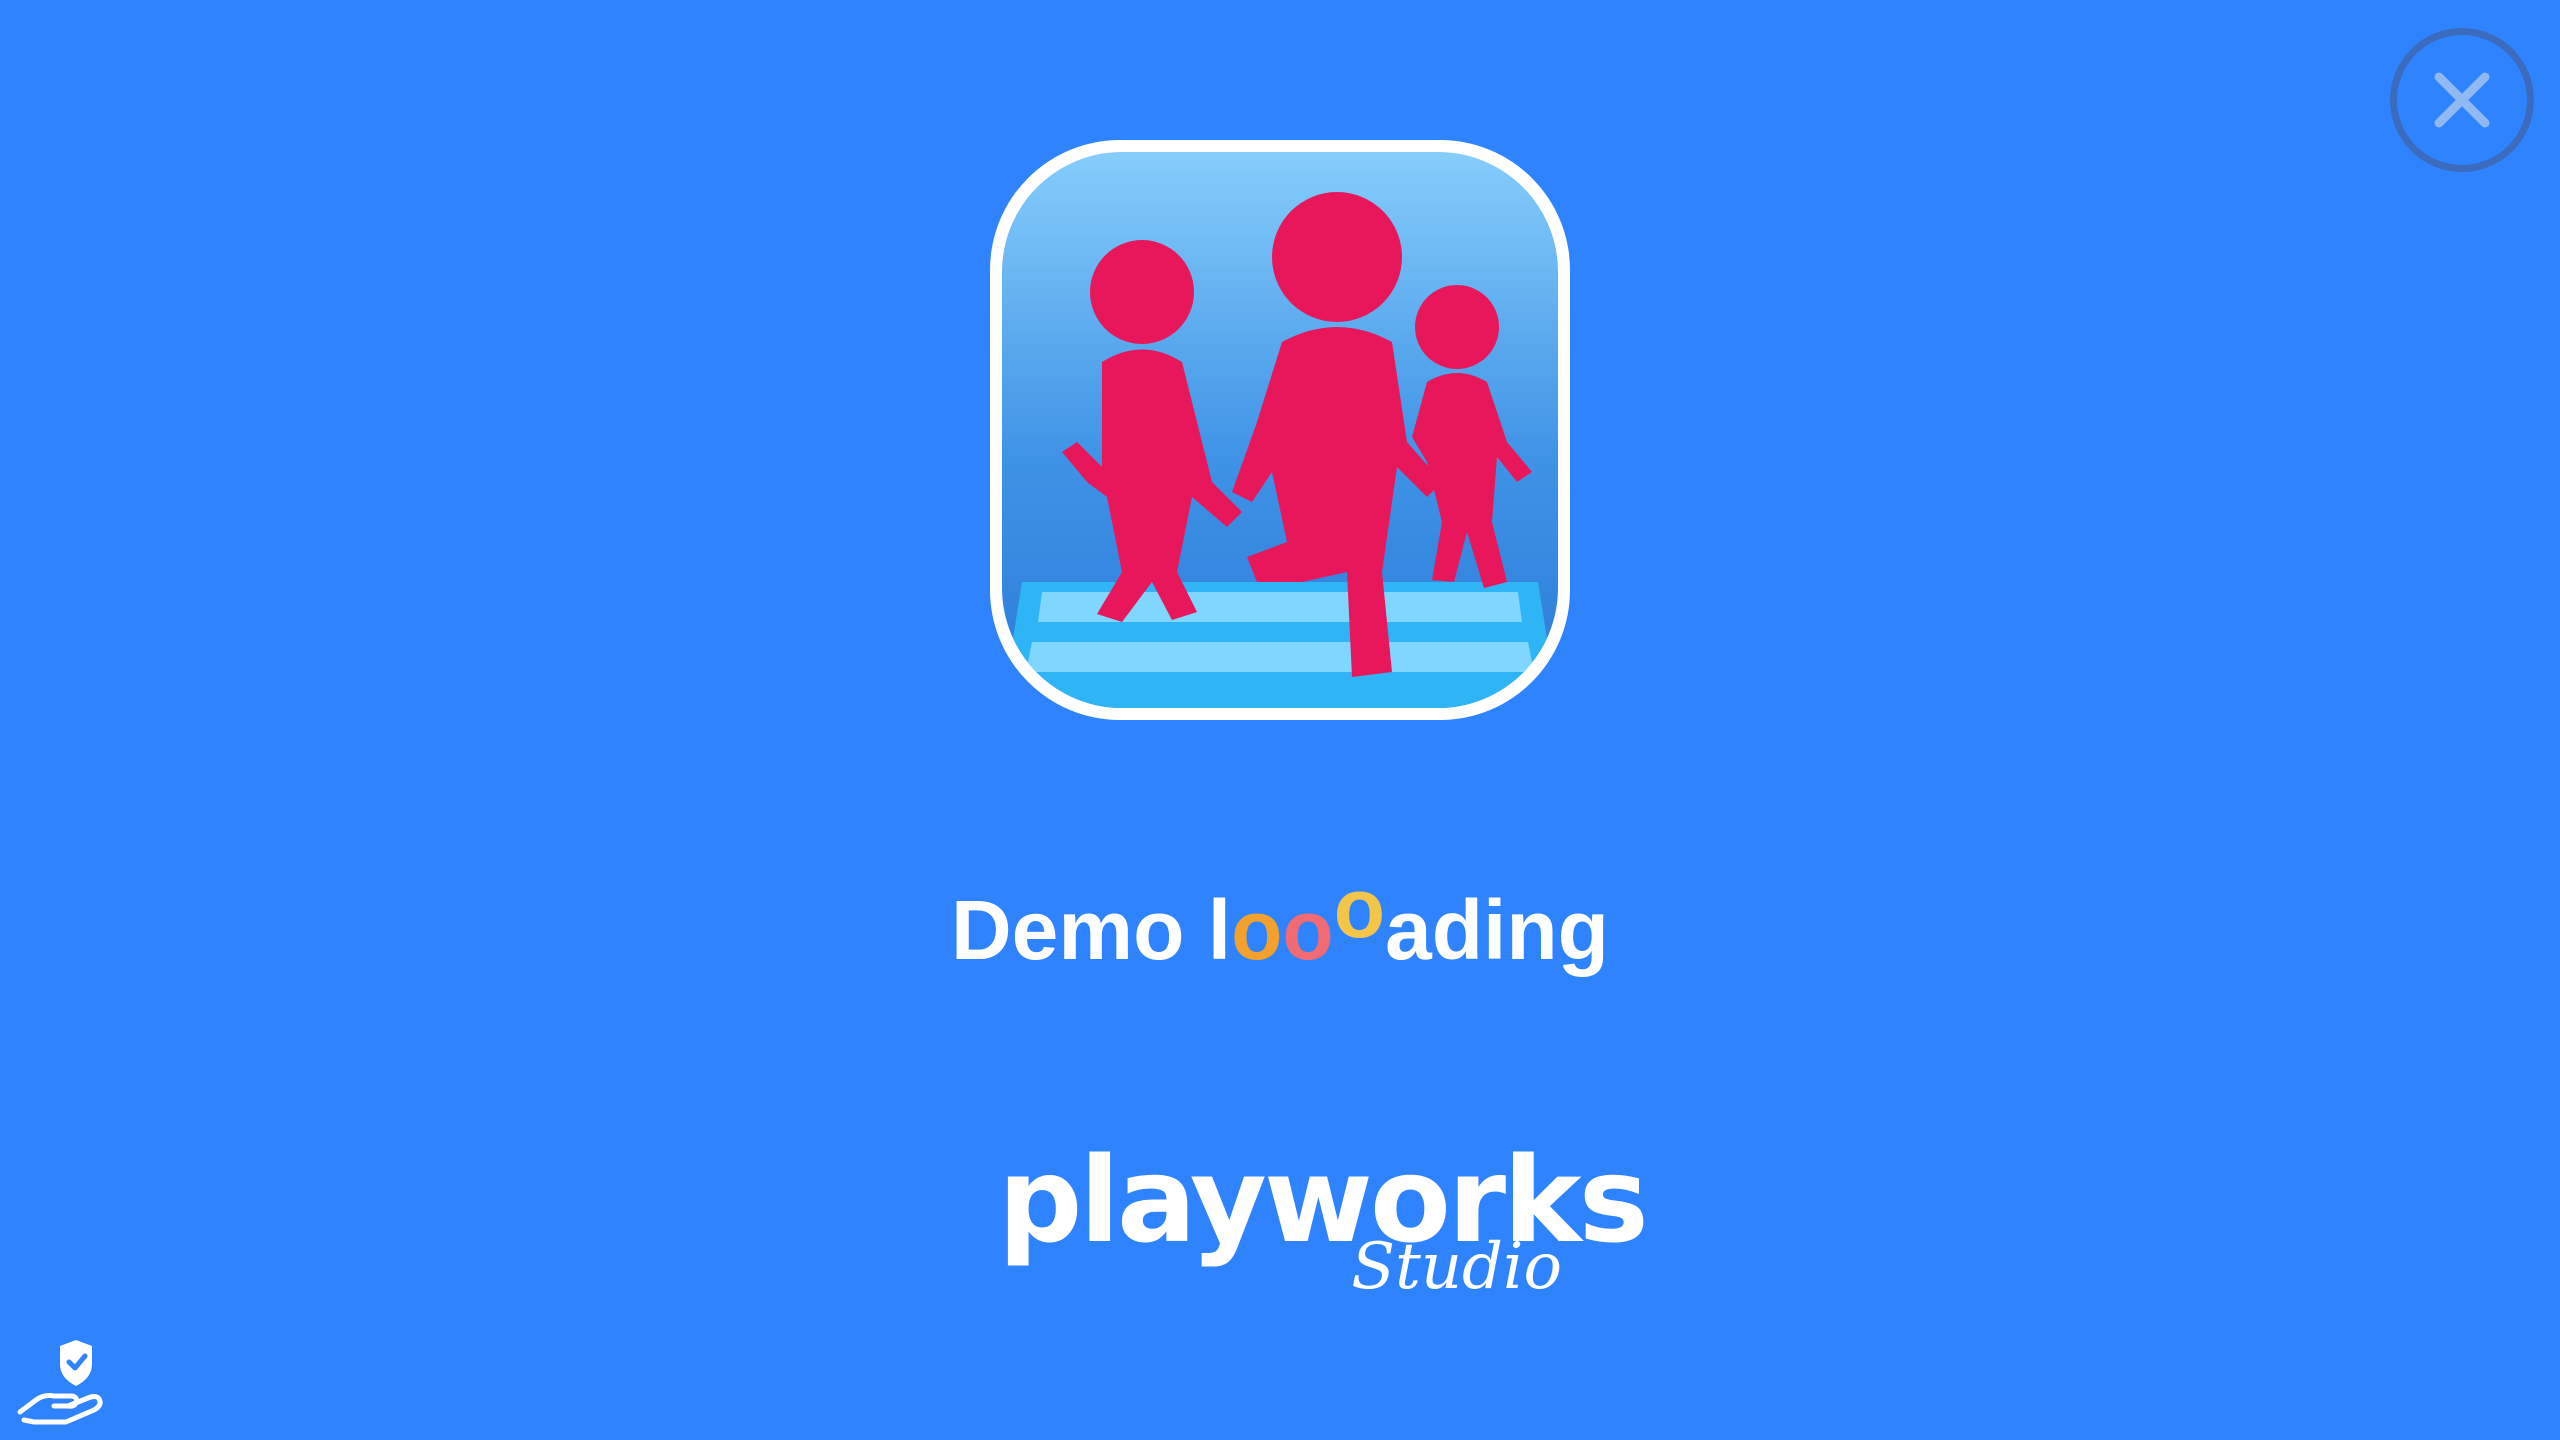 The width and height of the screenshot is (2560, 1440). I want to click on studio-subword: Studio, so click(1456, 1267).